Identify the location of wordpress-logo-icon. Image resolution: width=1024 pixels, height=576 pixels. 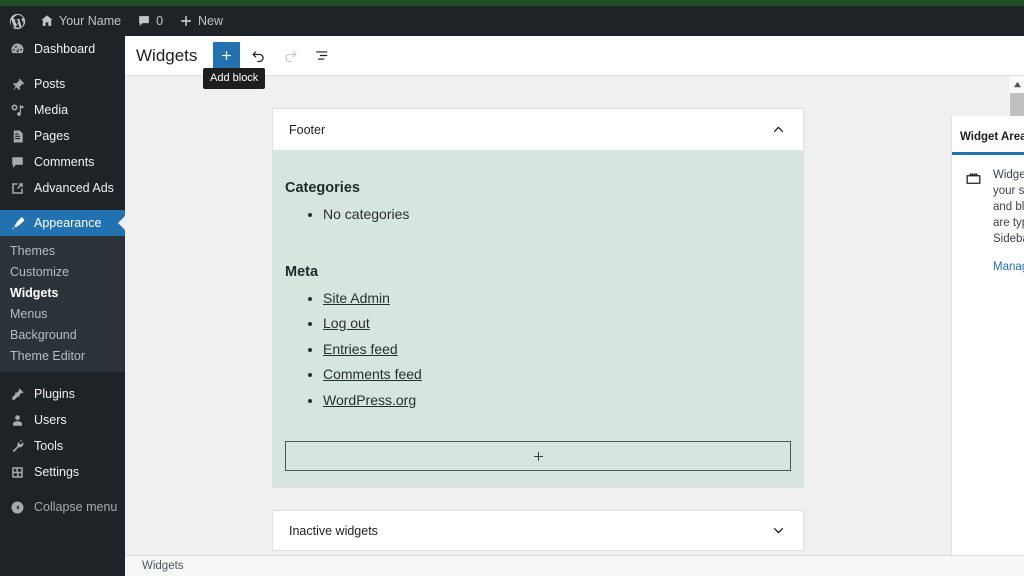
(17, 21).